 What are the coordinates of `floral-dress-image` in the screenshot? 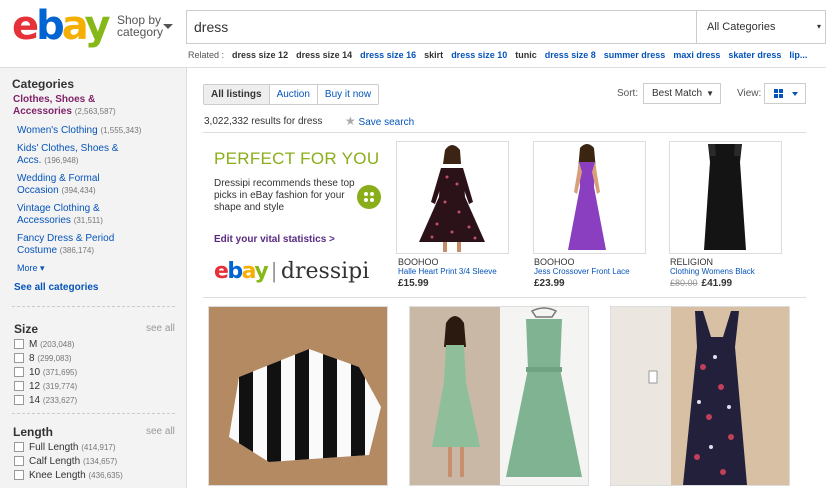 It's located at (700, 396).